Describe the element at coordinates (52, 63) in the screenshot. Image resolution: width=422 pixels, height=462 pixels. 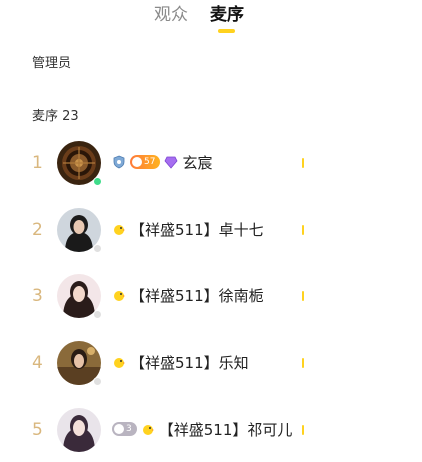
I see `admin-section-title: 管理员` at that location.